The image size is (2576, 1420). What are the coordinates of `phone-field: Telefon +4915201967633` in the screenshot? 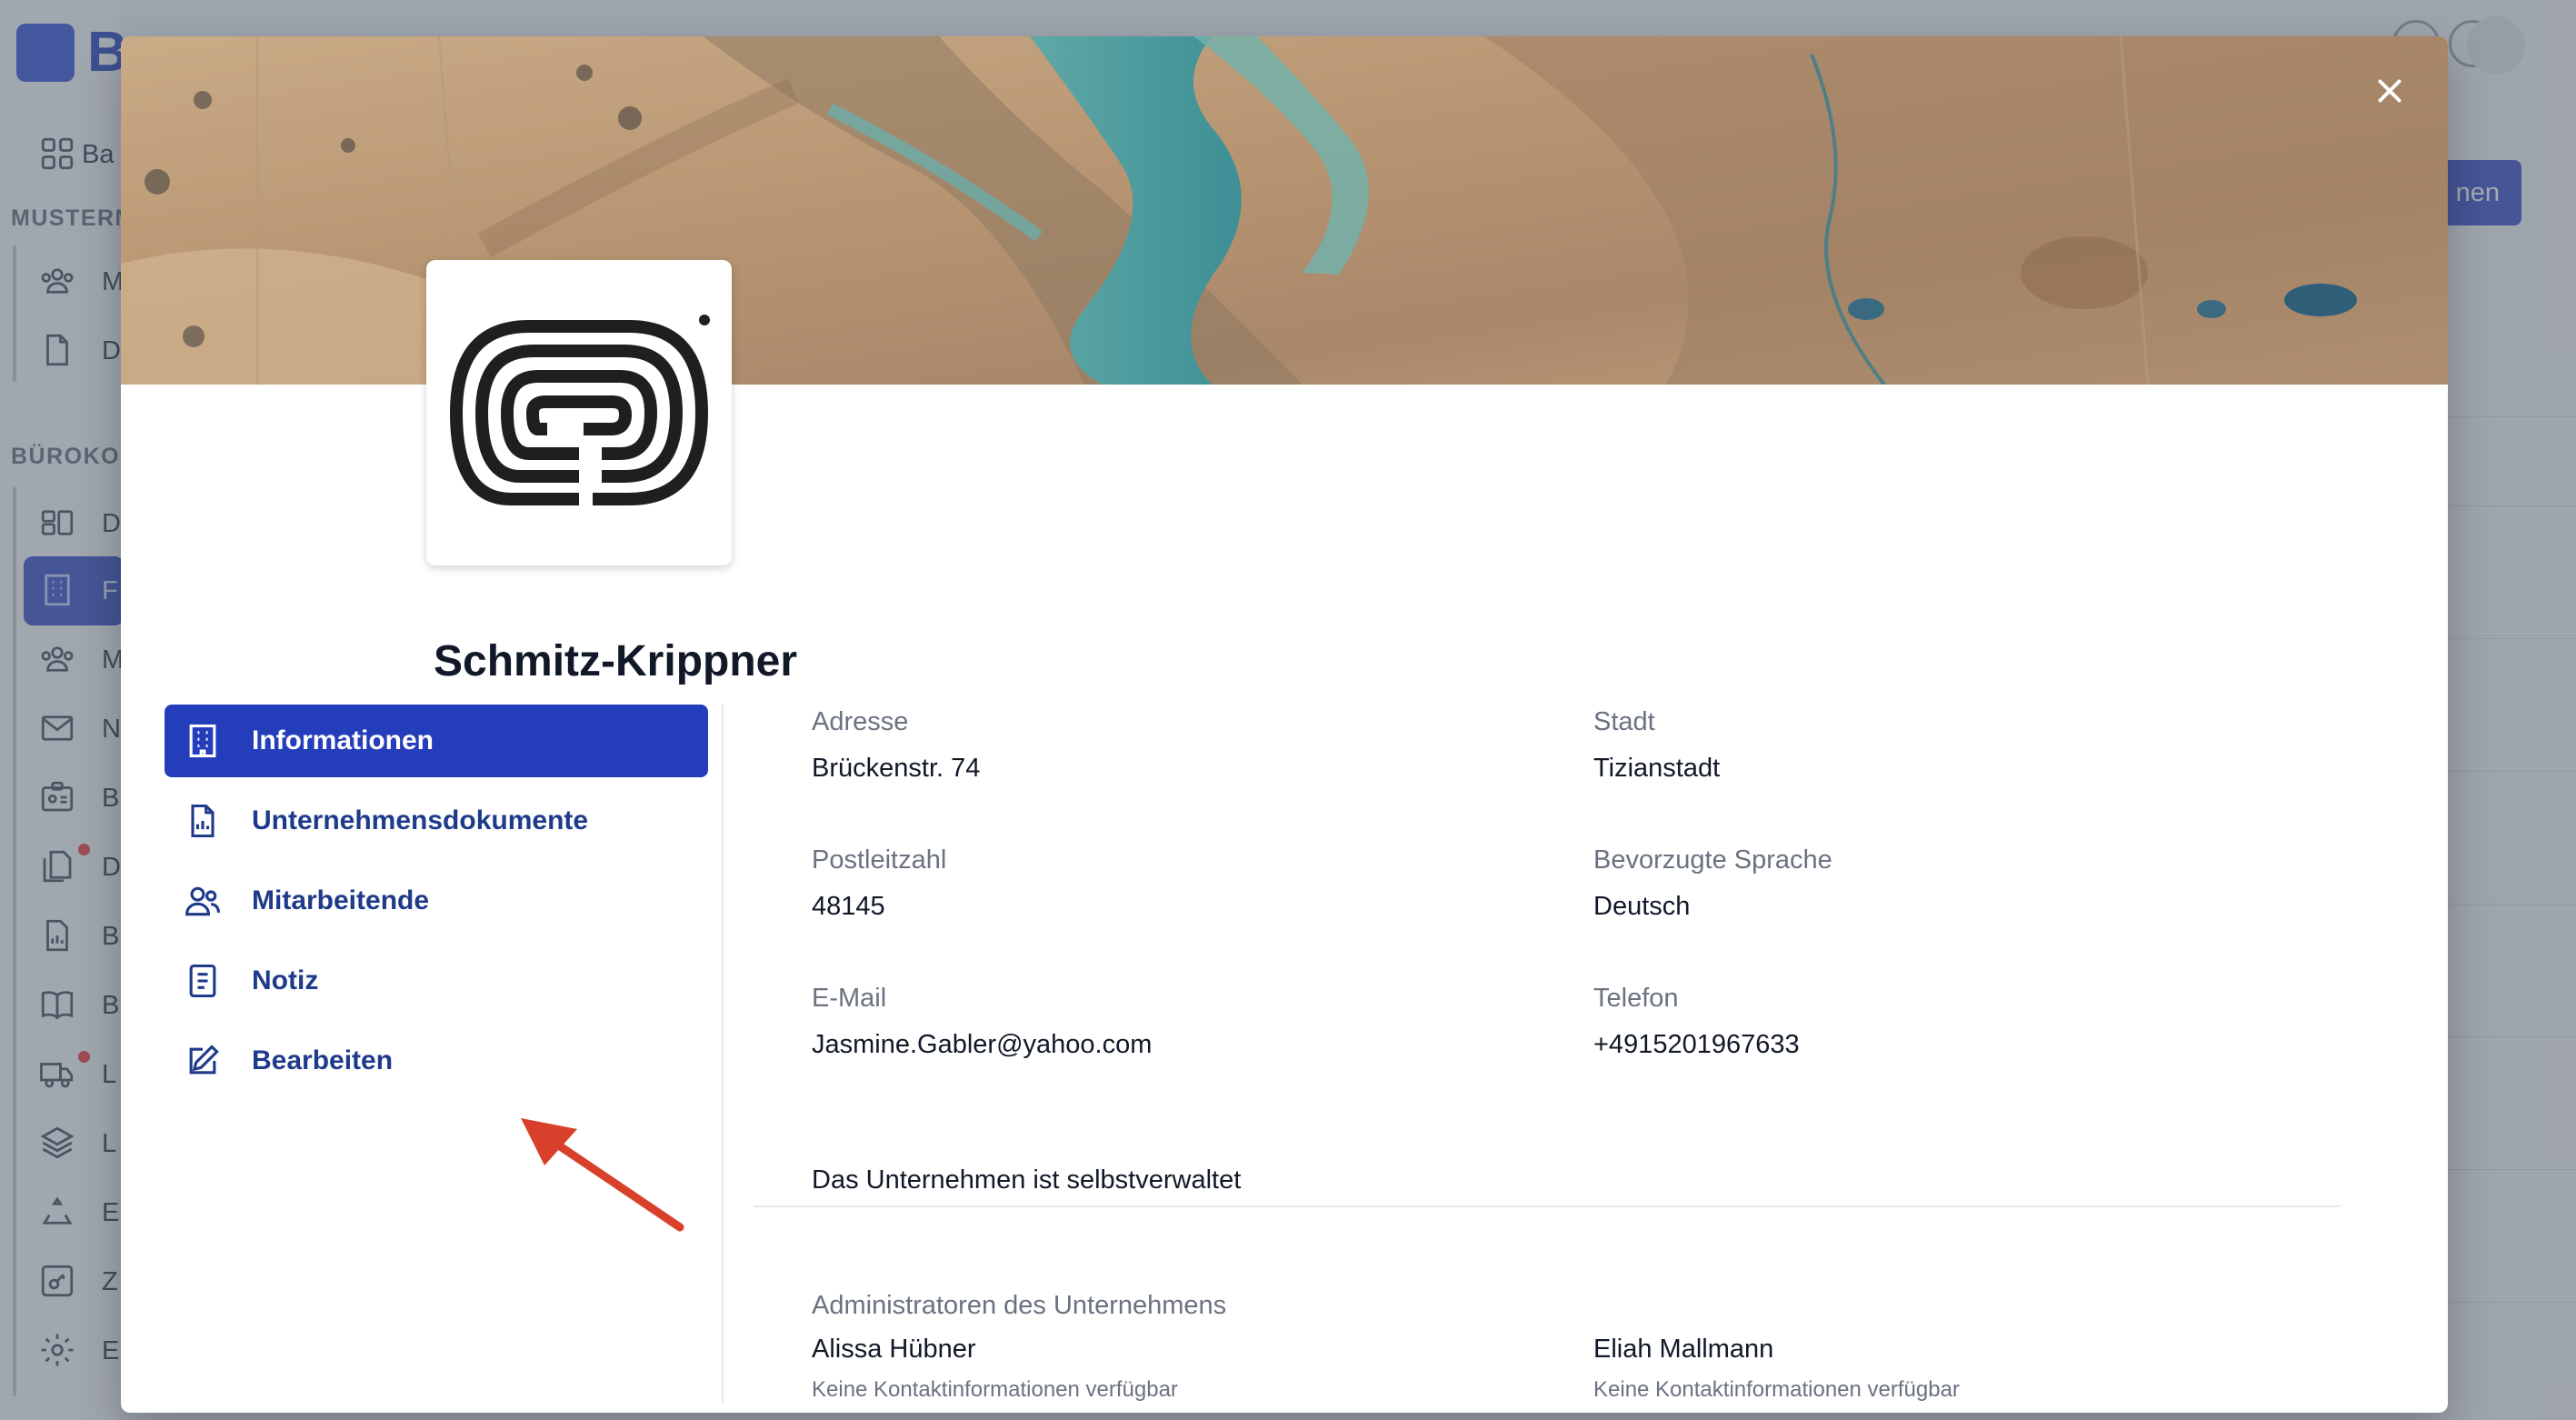 It's located at (1696, 1022).